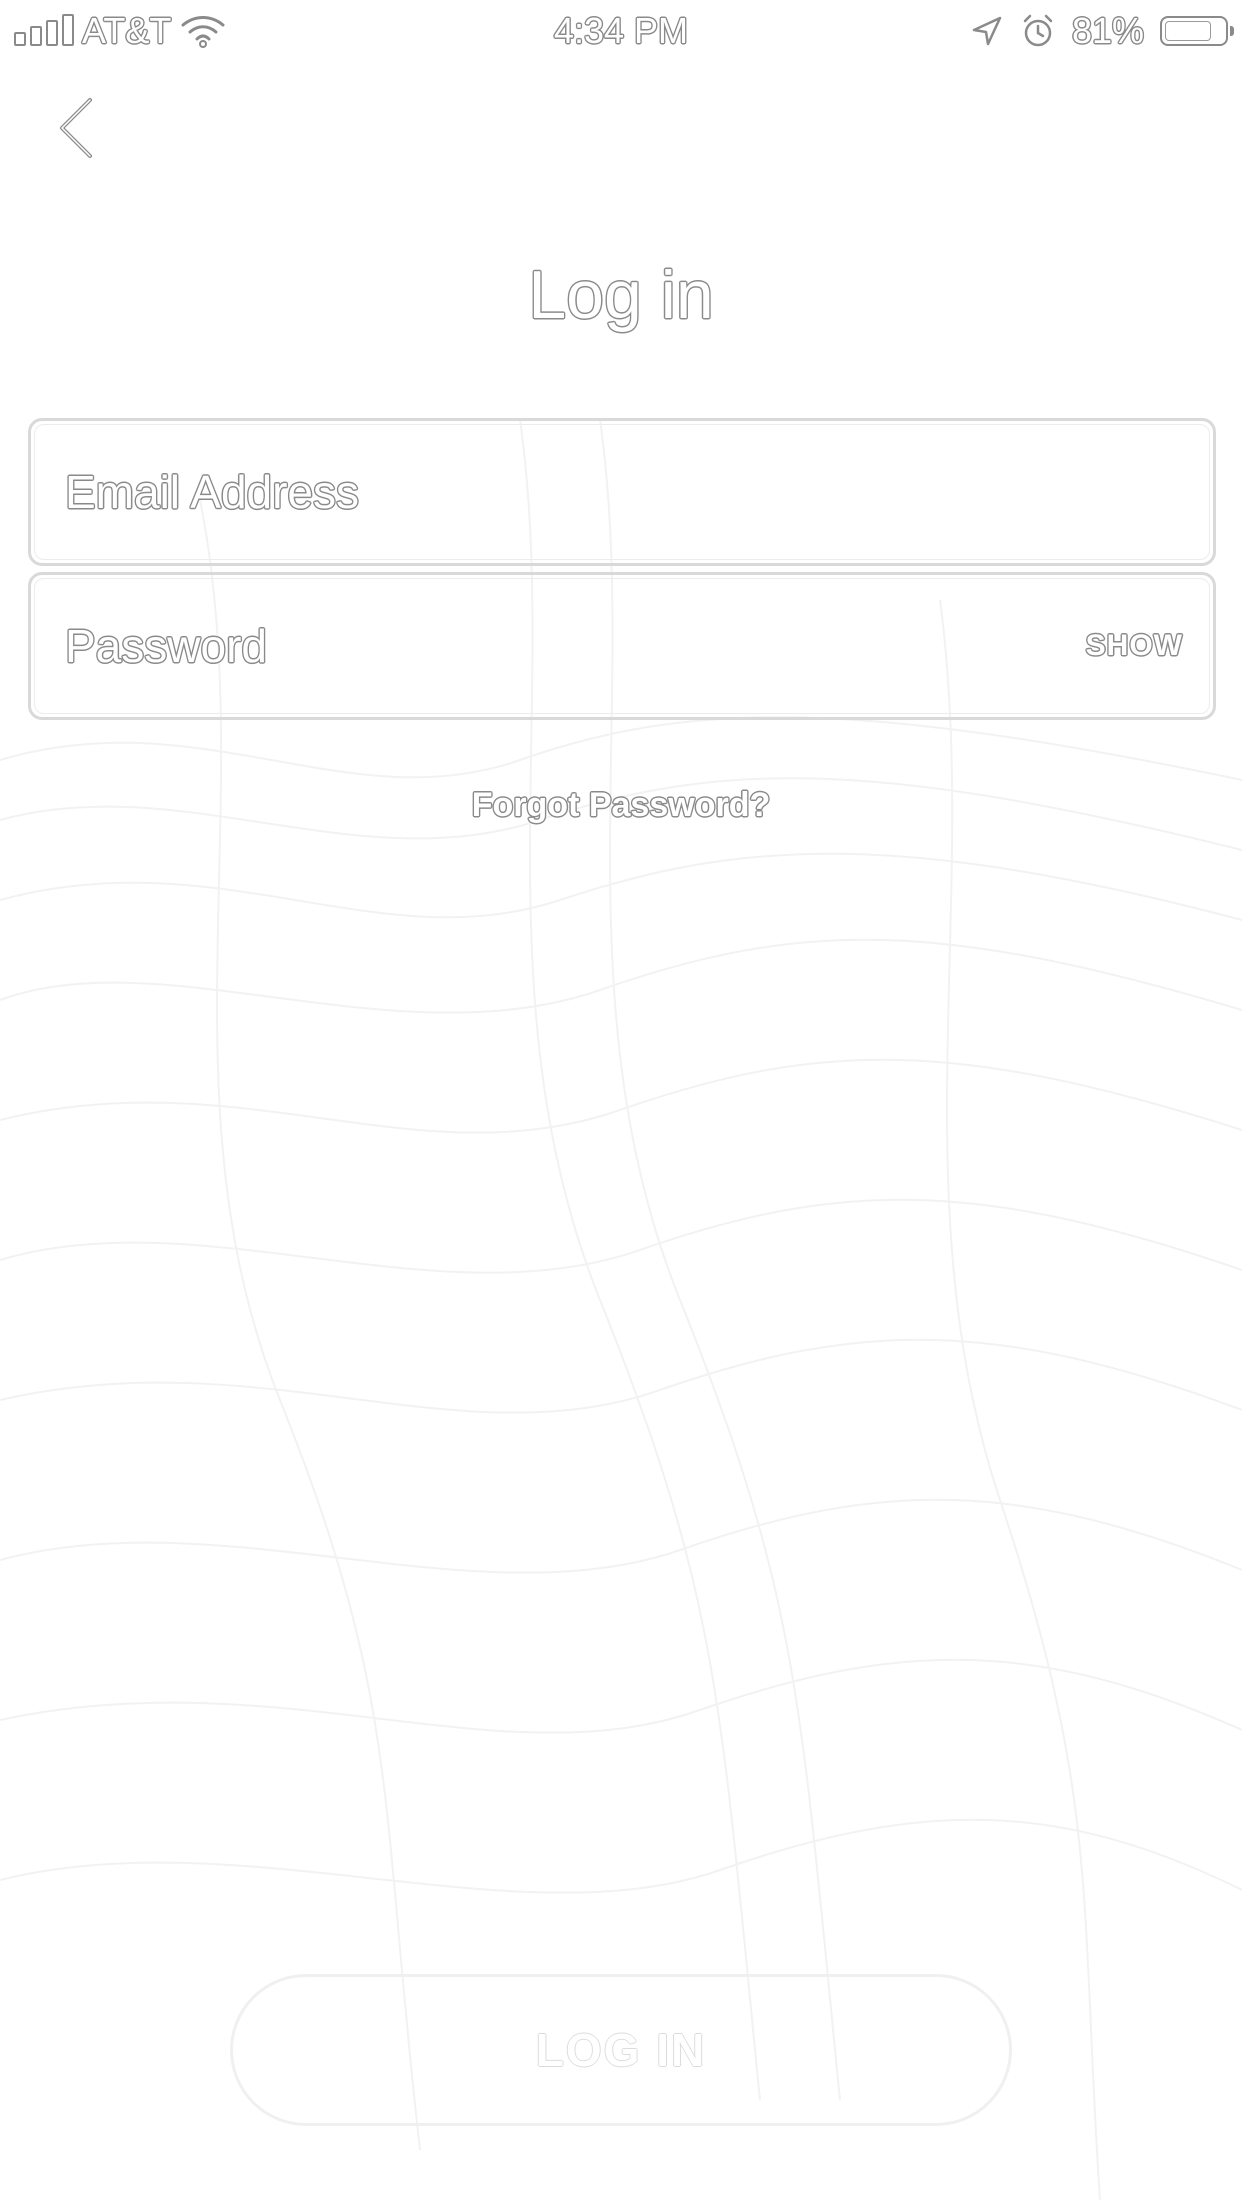  Describe the element at coordinates (565, 646) in the screenshot. I see `password-input` at that location.